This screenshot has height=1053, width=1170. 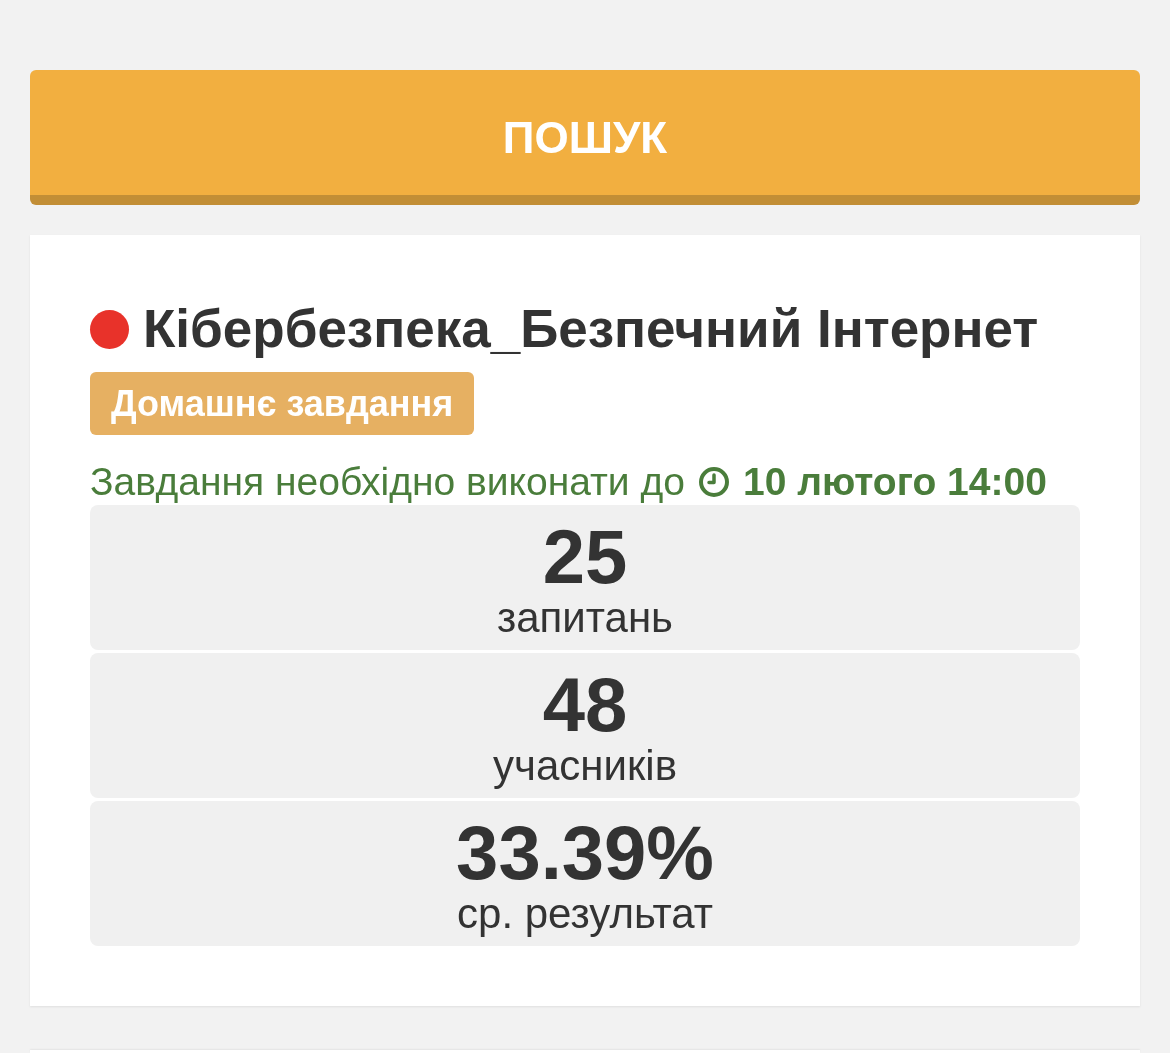 I want to click on assignment-type-badge: Домашнє завдання, so click(x=282, y=403).